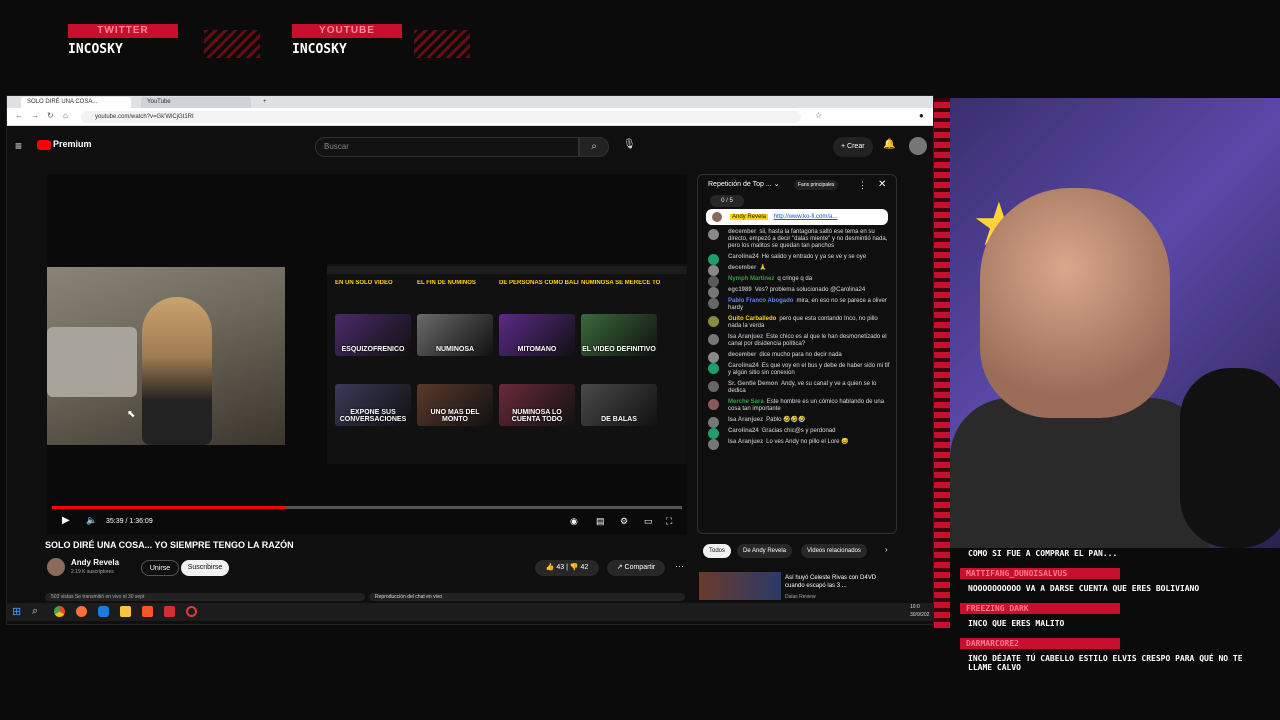 The image size is (1280, 720). I want to click on share-button: ↗ Compartir, so click(636, 568).